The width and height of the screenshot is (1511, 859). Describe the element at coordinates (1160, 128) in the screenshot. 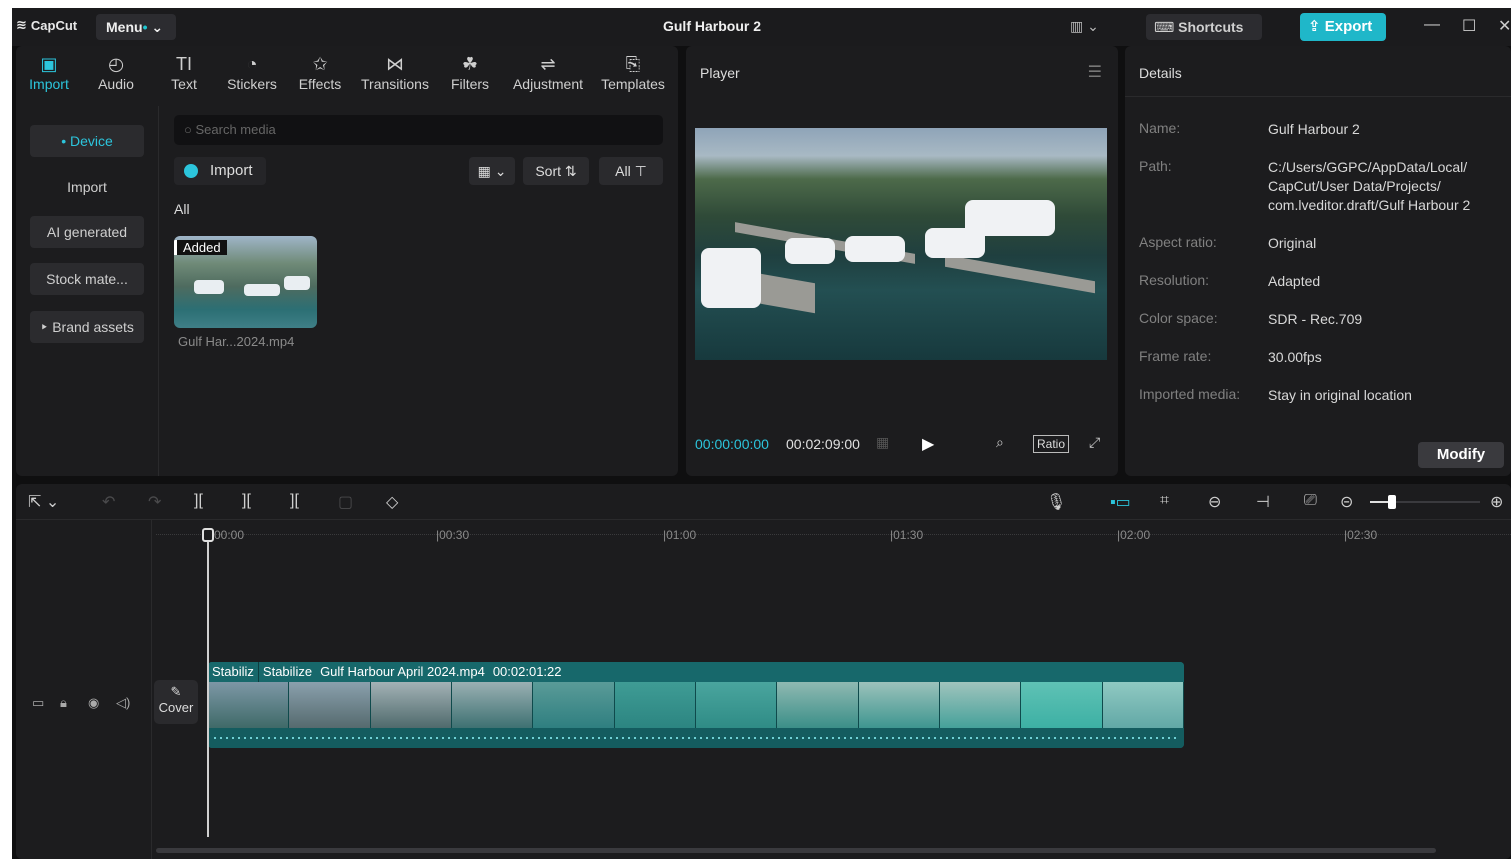

I see `detail-key: Name:` at that location.